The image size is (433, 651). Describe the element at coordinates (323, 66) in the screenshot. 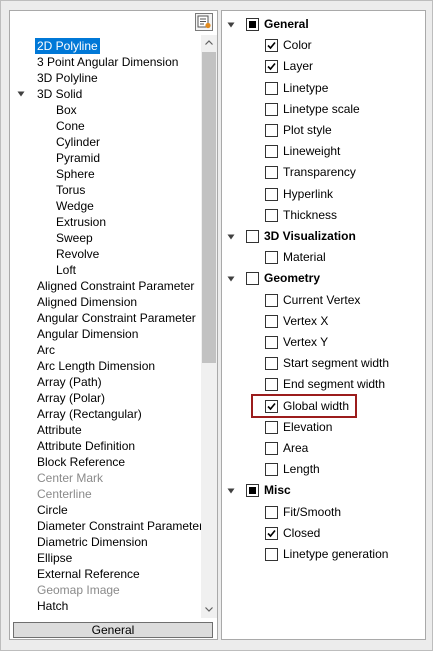

I see `property-layer: Layer` at that location.